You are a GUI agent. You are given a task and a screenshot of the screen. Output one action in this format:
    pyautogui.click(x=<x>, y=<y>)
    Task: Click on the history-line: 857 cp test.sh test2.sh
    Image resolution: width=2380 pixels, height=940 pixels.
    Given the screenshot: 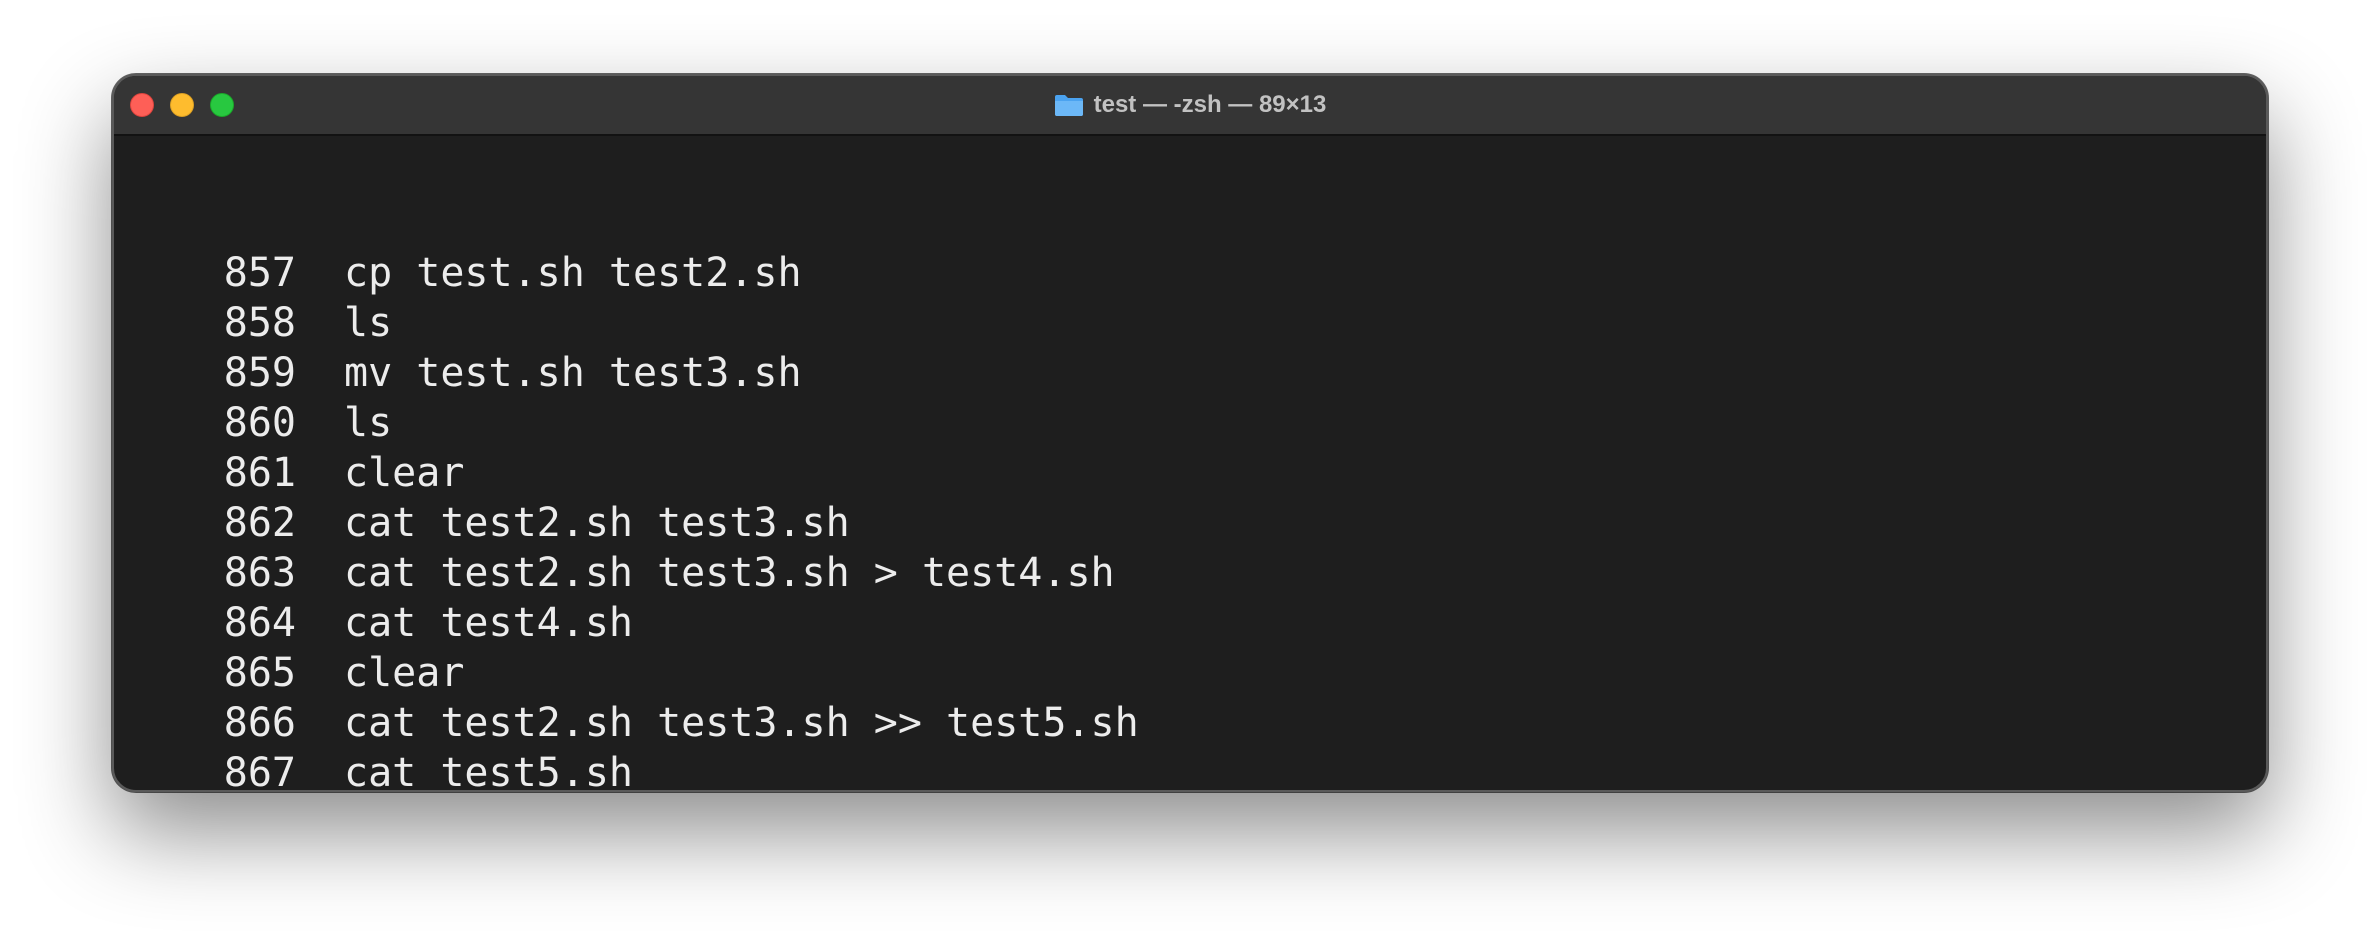 What is the action you would take?
    pyautogui.click(x=1197, y=273)
    